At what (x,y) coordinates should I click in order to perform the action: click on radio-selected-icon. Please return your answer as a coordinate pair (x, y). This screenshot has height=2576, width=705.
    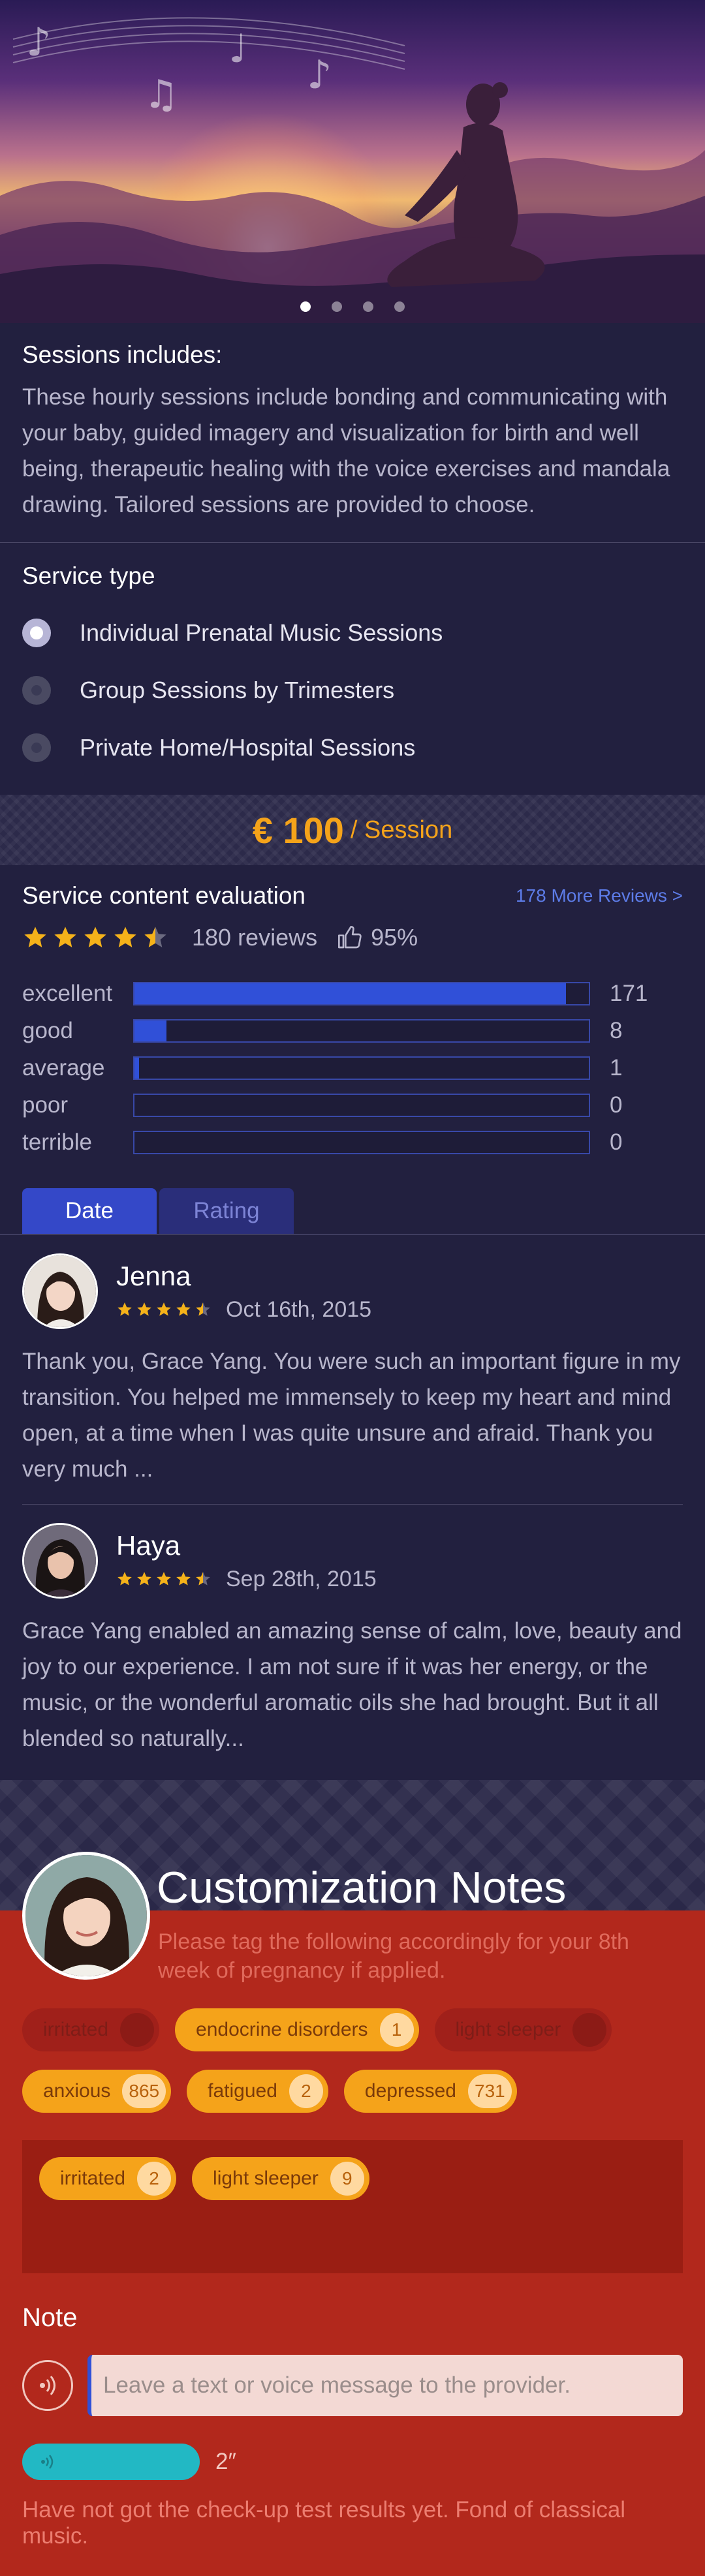
    Looking at the image, I should click on (36, 633).